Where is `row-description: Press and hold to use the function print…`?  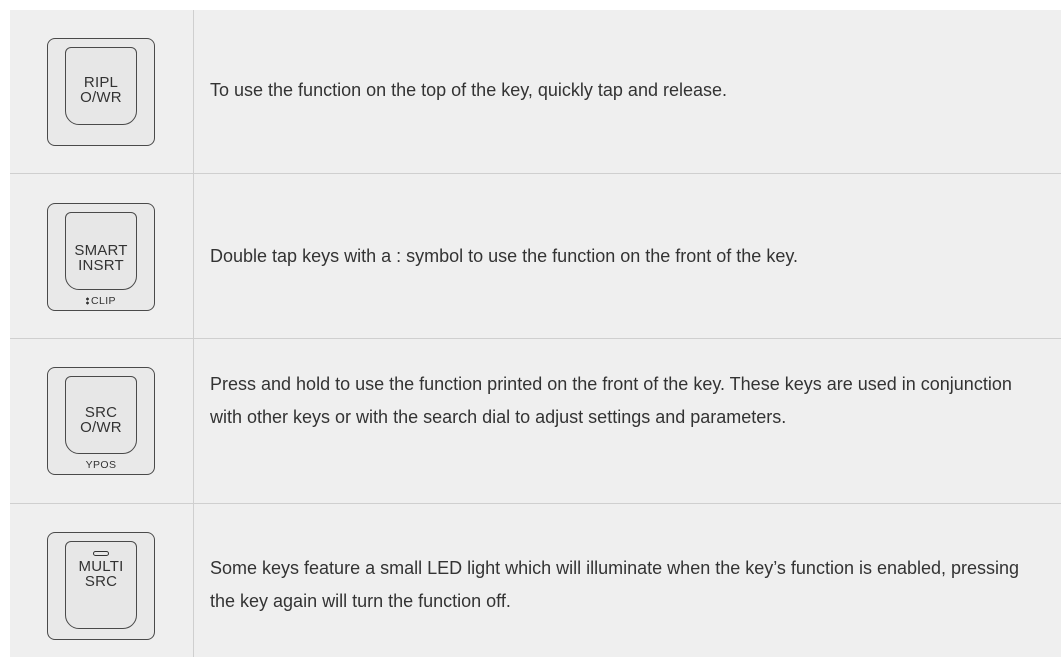
row-description: Press and hold to use the function print… is located at coordinates (611, 400).